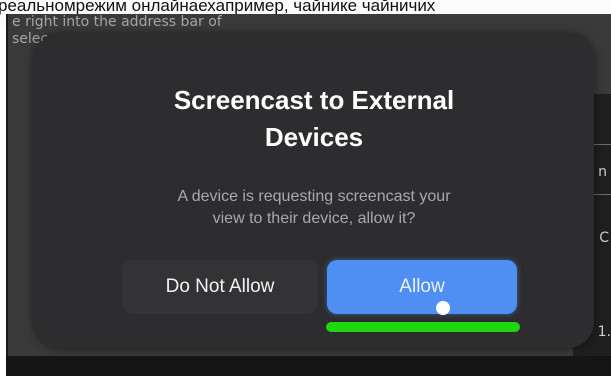  I want to click on allow-label: Allow, so click(422, 286).